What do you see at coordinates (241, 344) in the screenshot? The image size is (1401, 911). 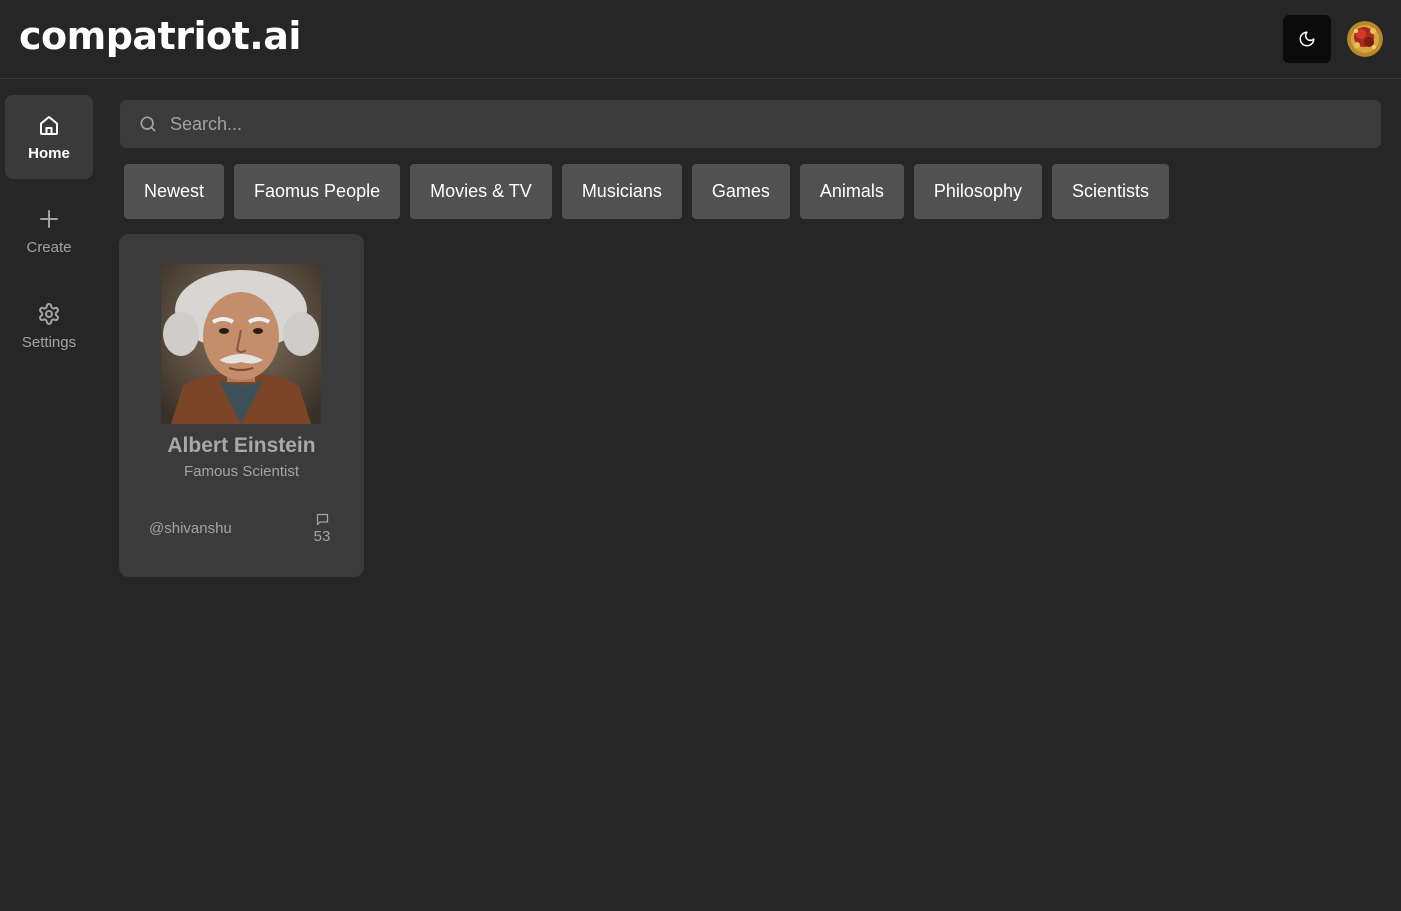 I see `companion-portrait` at bounding box center [241, 344].